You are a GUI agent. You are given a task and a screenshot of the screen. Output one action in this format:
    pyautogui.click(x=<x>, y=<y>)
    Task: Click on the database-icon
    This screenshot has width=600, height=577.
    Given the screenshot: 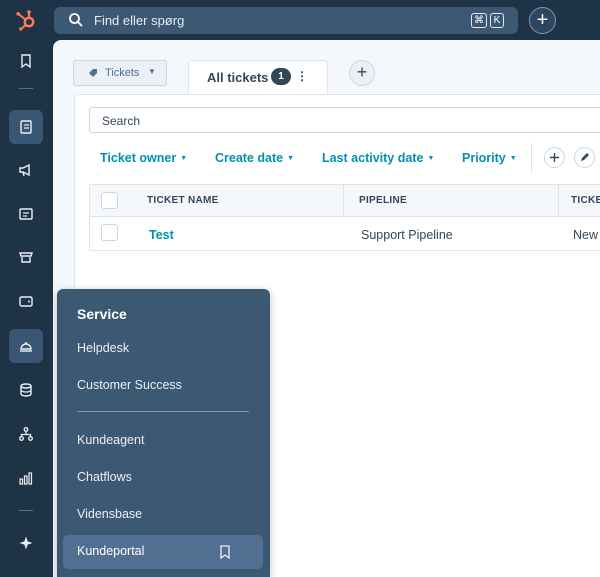 What is the action you would take?
    pyautogui.click(x=26, y=390)
    